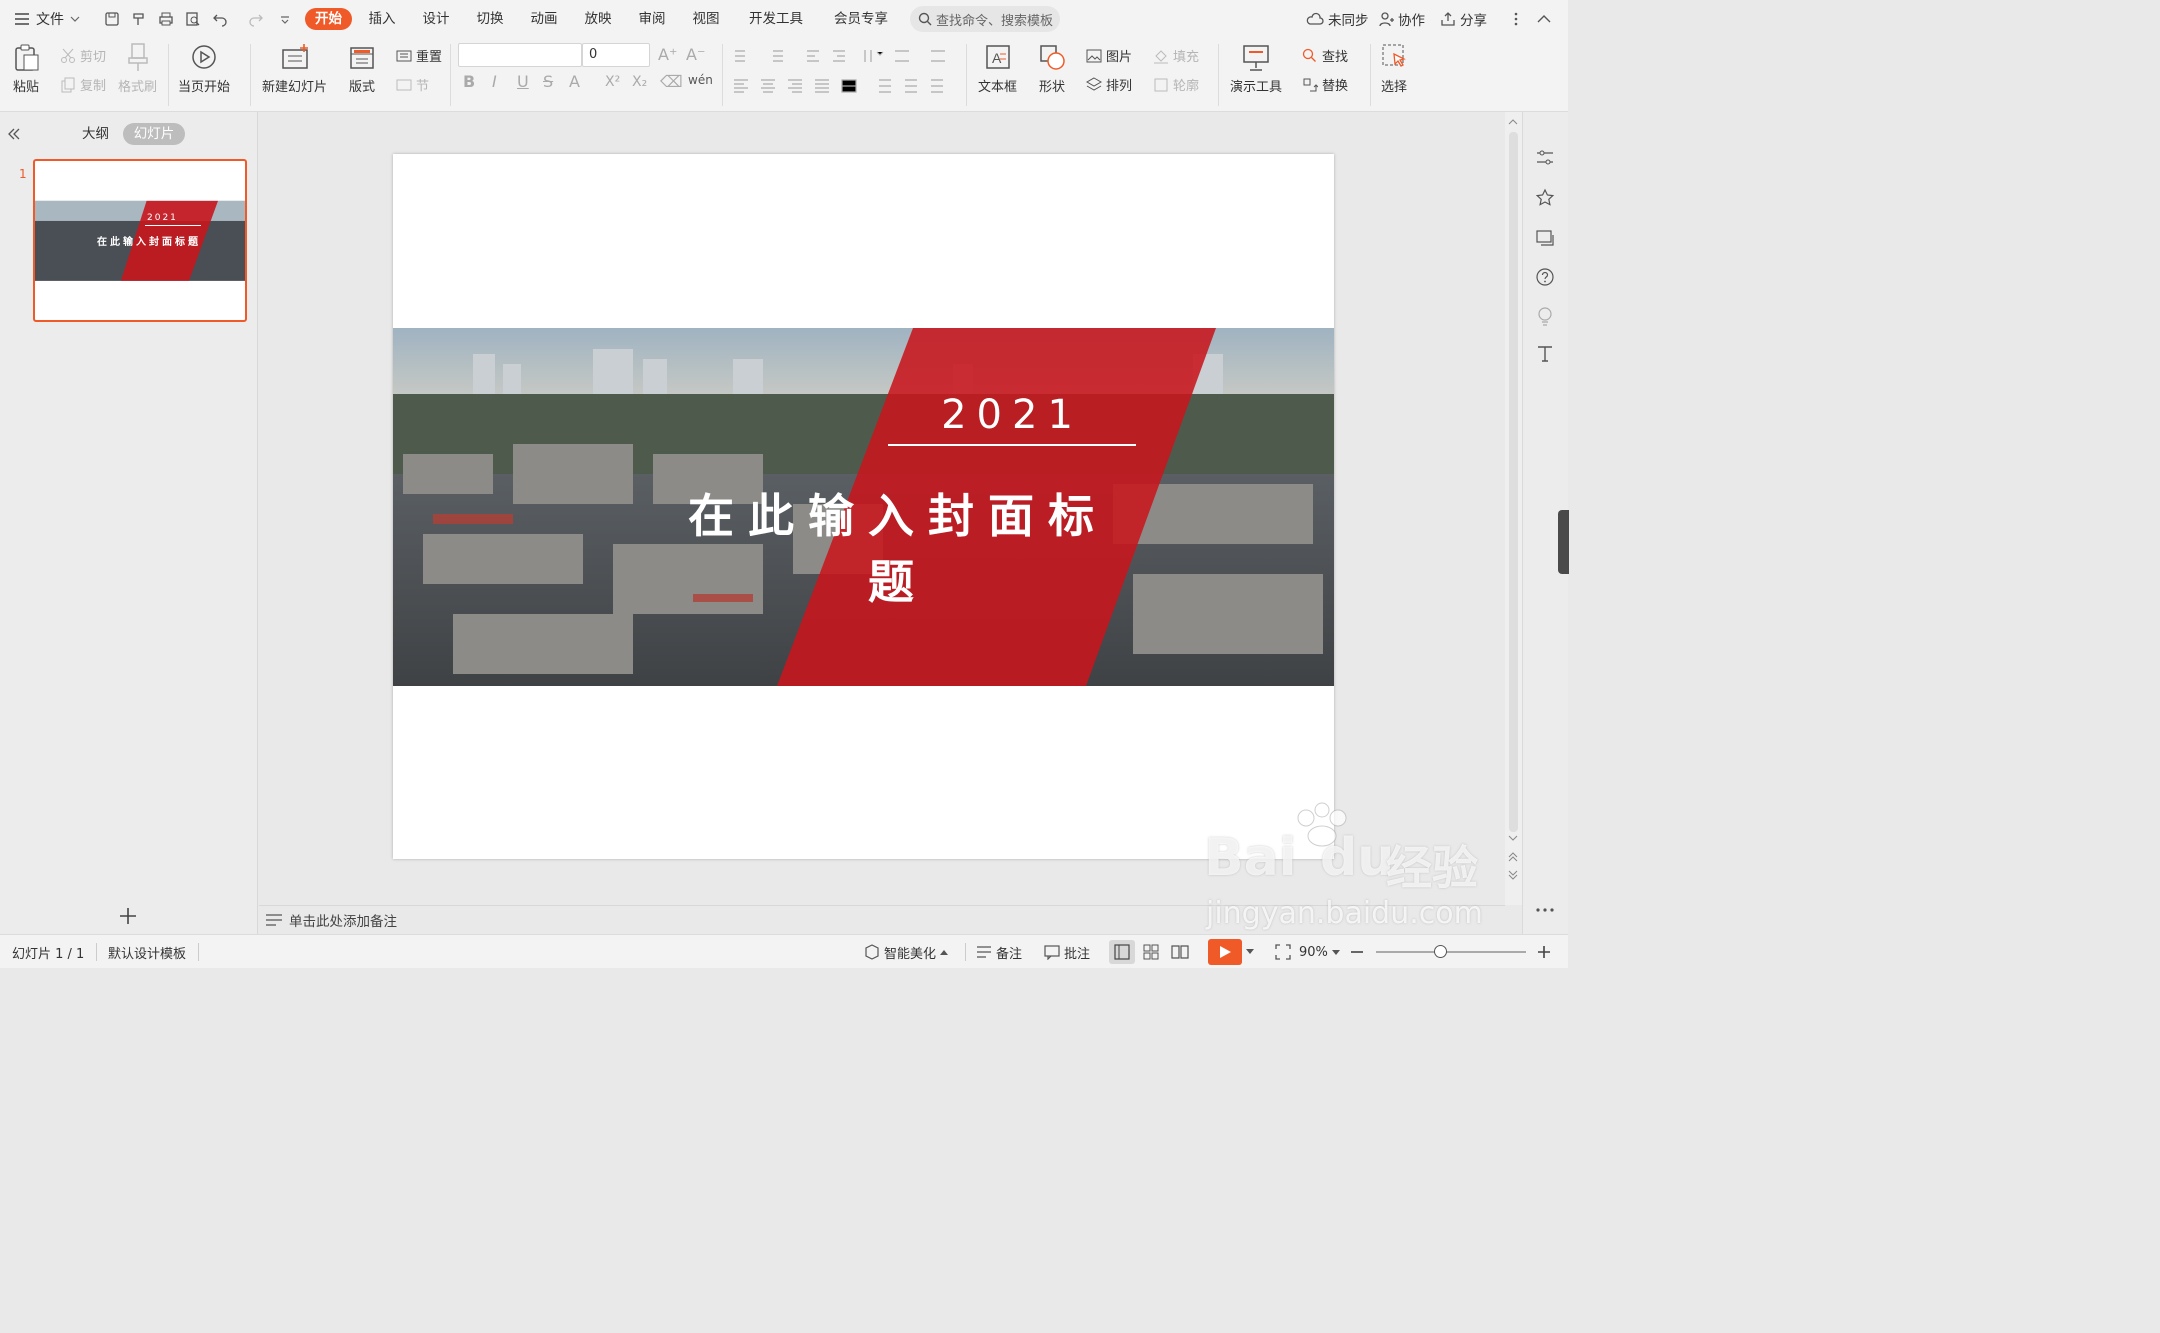 The image size is (2160, 1333). Describe the element at coordinates (652, 19) in the screenshot. I see `tab-review: 审阅` at that location.